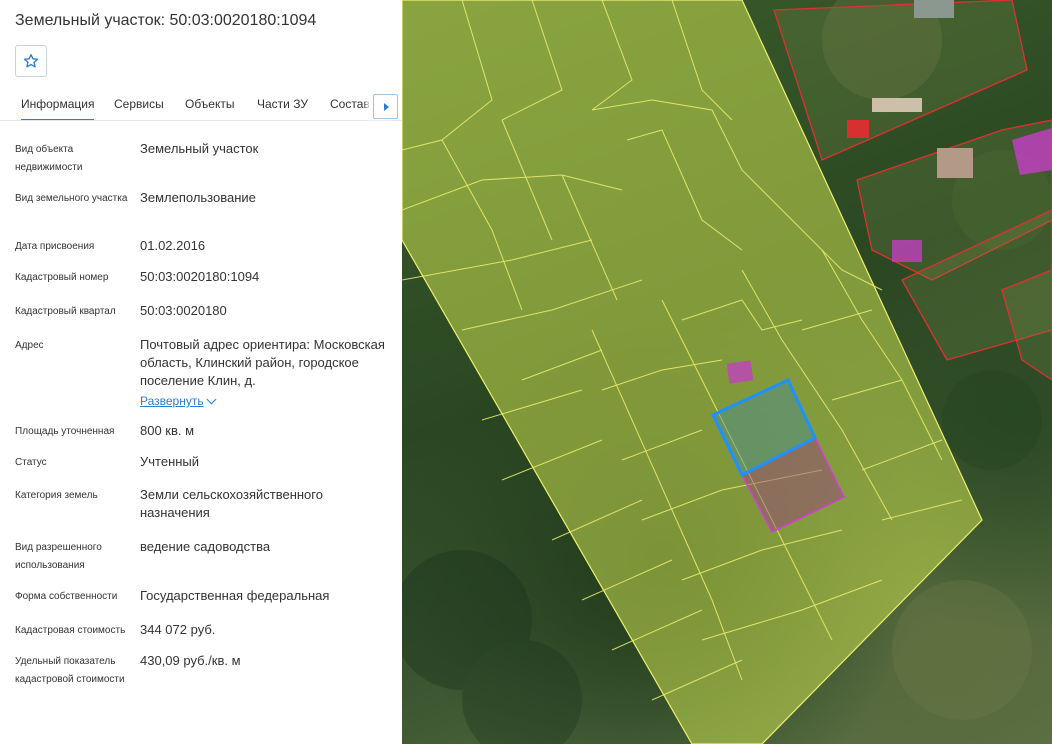 This screenshot has width=1052, height=744. What do you see at coordinates (178, 629) in the screenshot?
I see `field-value-cadastral-value: 344 072 руб.` at bounding box center [178, 629].